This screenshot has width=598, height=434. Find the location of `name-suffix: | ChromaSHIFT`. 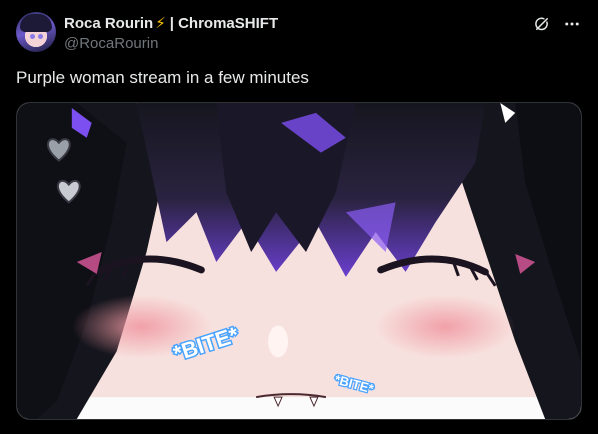

name-suffix: | ChromaSHIFT is located at coordinates (224, 23).